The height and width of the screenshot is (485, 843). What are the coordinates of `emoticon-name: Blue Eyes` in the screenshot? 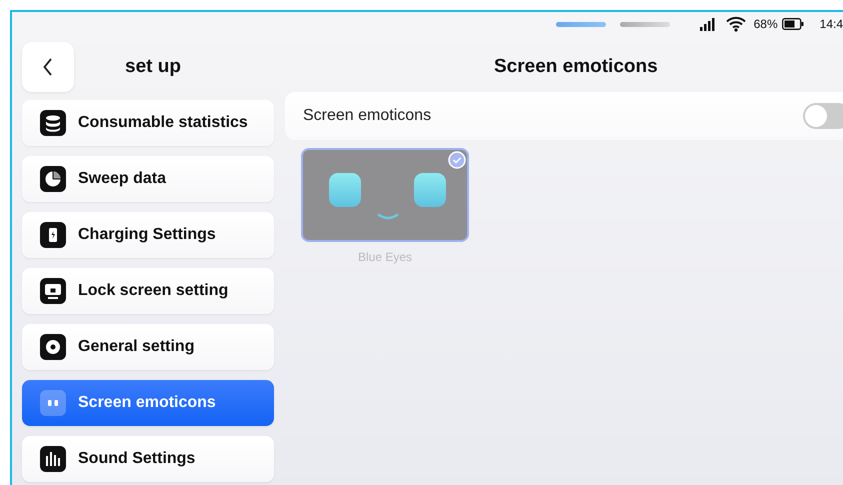 It's located at (385, 257).